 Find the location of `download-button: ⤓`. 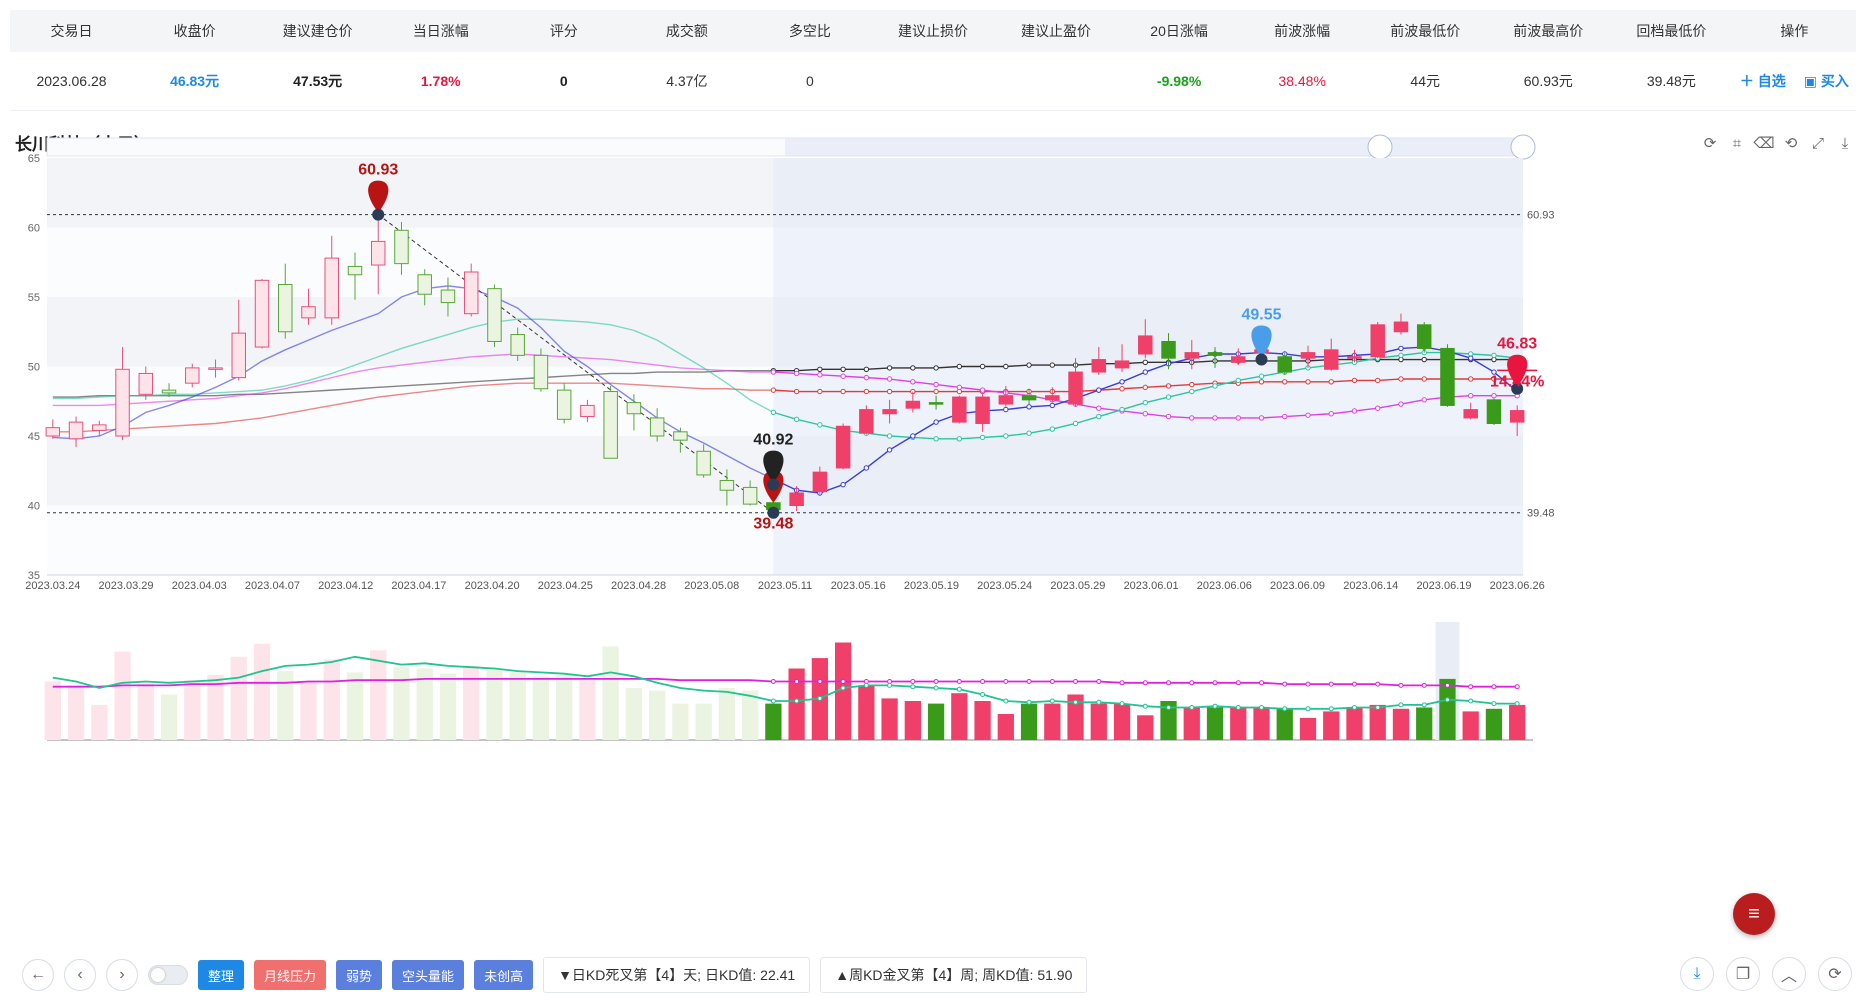

download-button: ⤓ is located at coordinates (1697, 974).